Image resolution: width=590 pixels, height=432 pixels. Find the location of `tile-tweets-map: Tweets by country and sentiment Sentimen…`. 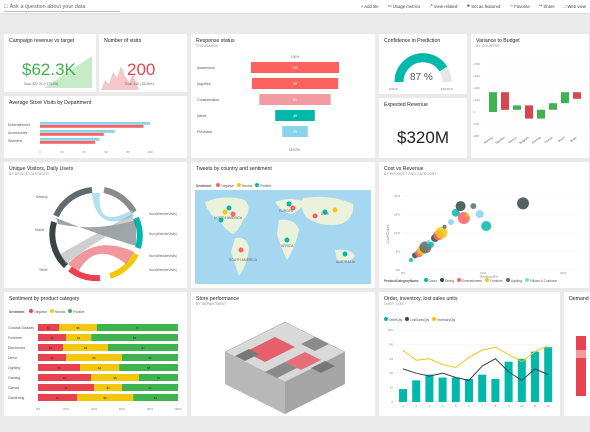

tile-tweets-map: Tweets by country and sentiment Sentimen… is located at coordinates (283, 225).